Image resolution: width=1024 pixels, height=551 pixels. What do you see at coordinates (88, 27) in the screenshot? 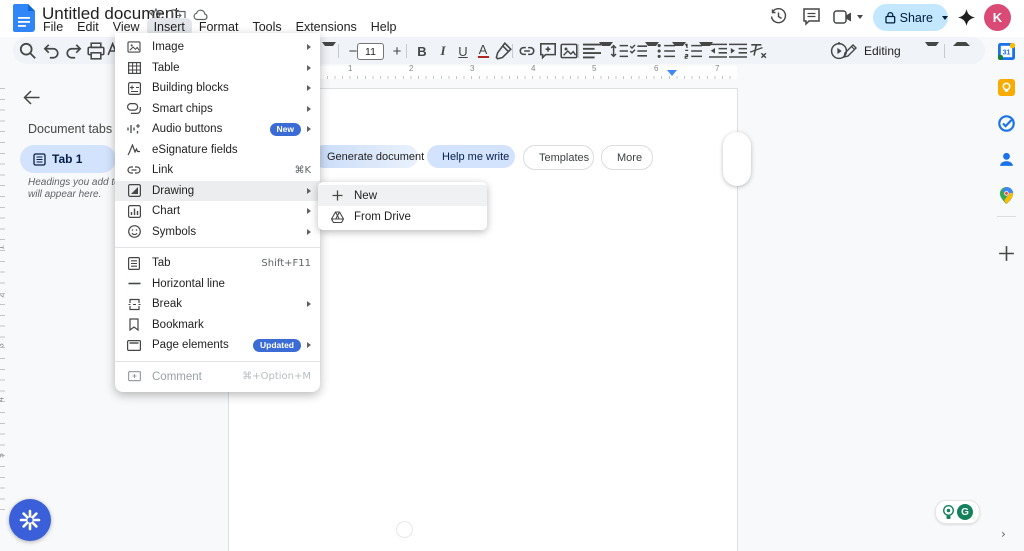
I see `menu-edit: Edit` at bounding box center [88, 27].